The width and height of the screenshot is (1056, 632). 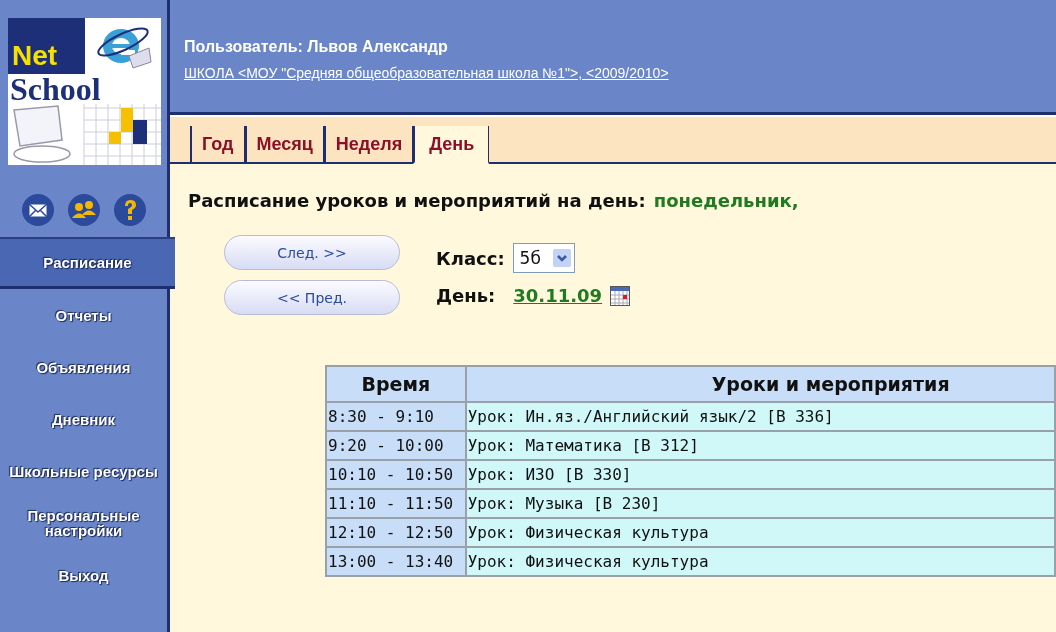 I want to click on table-cell: Урок: ИЗО [В 330], so click(x=760, y=474).